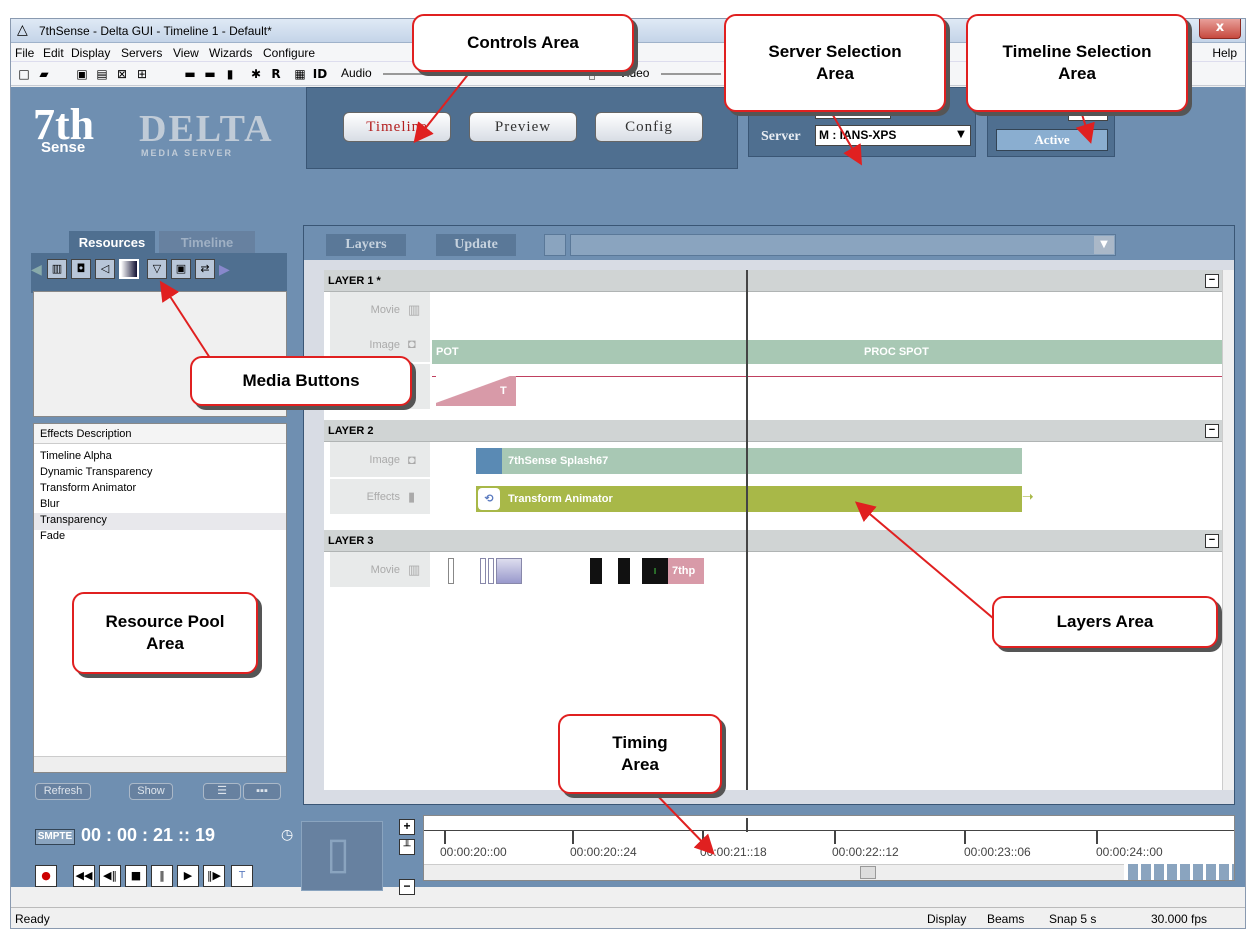 This screenshot has width=1246, height=929. I want to click on layer-color-box, so click(555, 245).